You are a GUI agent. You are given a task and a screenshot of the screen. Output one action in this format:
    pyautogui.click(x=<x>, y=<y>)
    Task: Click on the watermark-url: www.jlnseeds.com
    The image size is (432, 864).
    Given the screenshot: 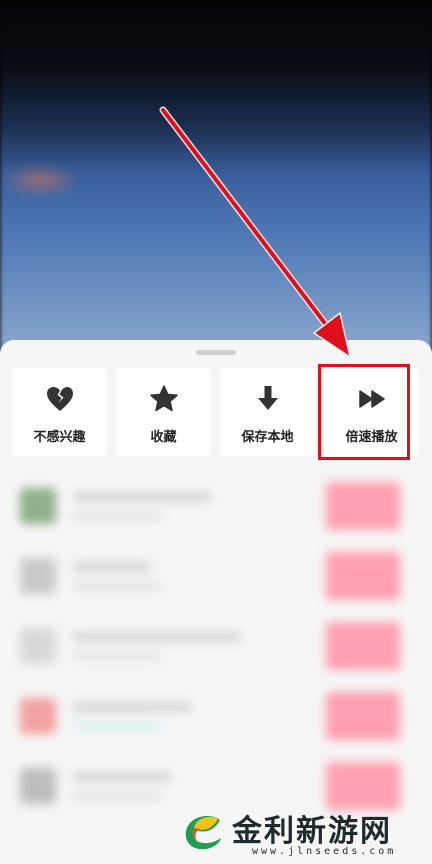 What is the action you would take?
    pyautogui.click(x=324, y=851)
    